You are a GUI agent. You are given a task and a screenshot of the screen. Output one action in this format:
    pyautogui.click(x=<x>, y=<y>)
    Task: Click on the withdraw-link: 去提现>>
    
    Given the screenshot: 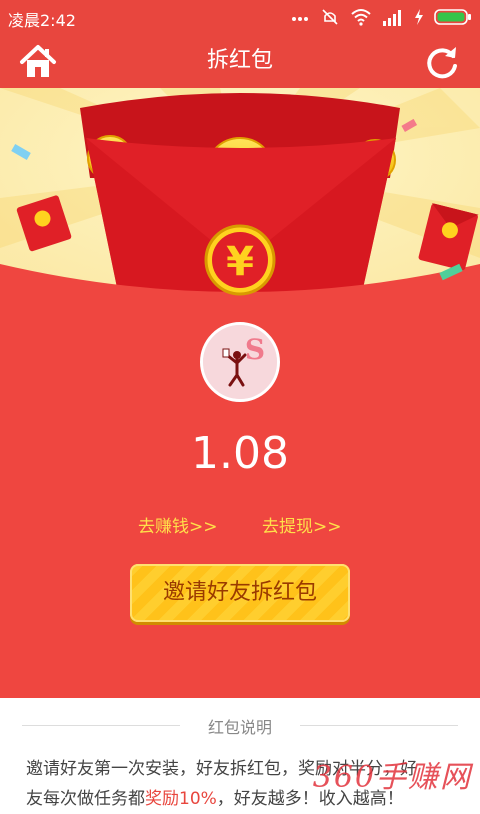 What is the action you would take?
    pyautogui.click(x=302, y=524)
    